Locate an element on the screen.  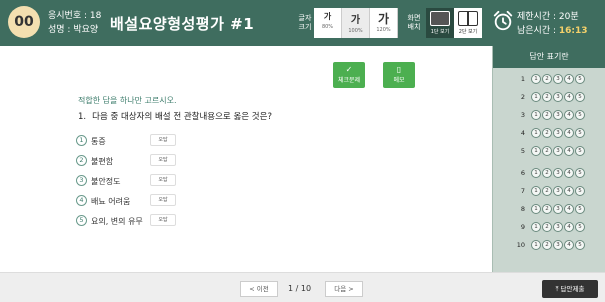
answer-row: 10 1 2 3 4 5 is located at coordinates (549, 245).